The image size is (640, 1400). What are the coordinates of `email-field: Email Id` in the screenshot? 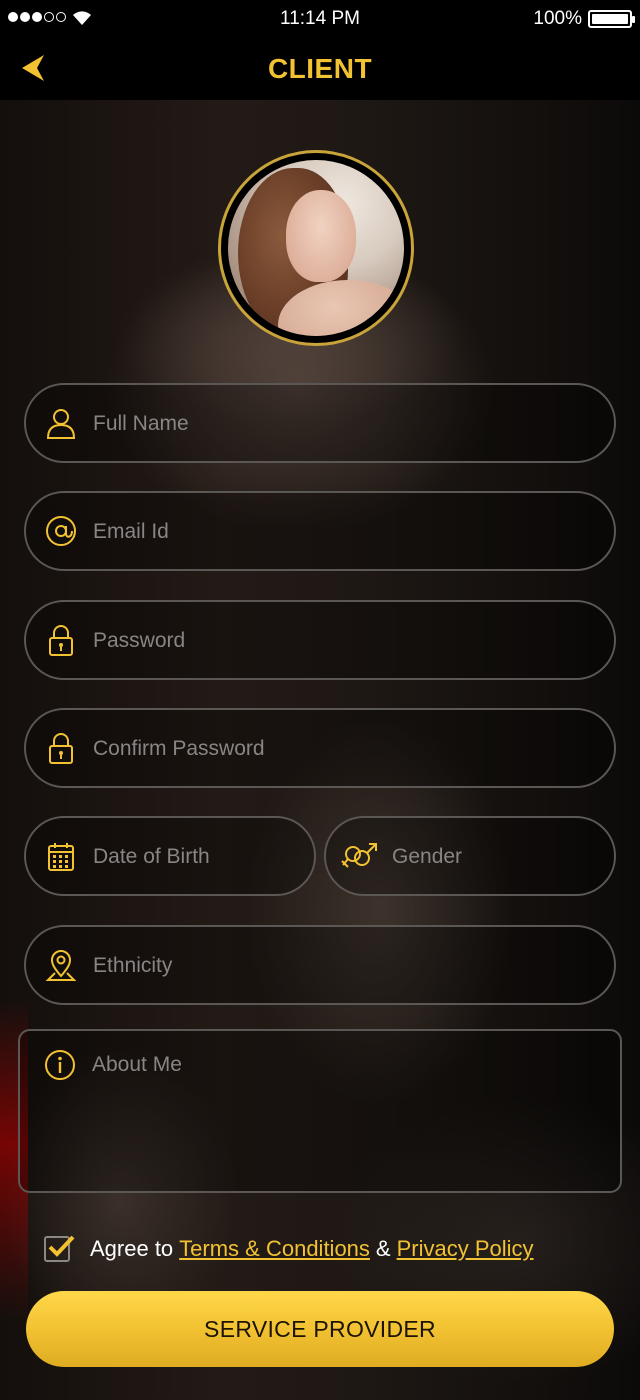 It's located at (320, 531).